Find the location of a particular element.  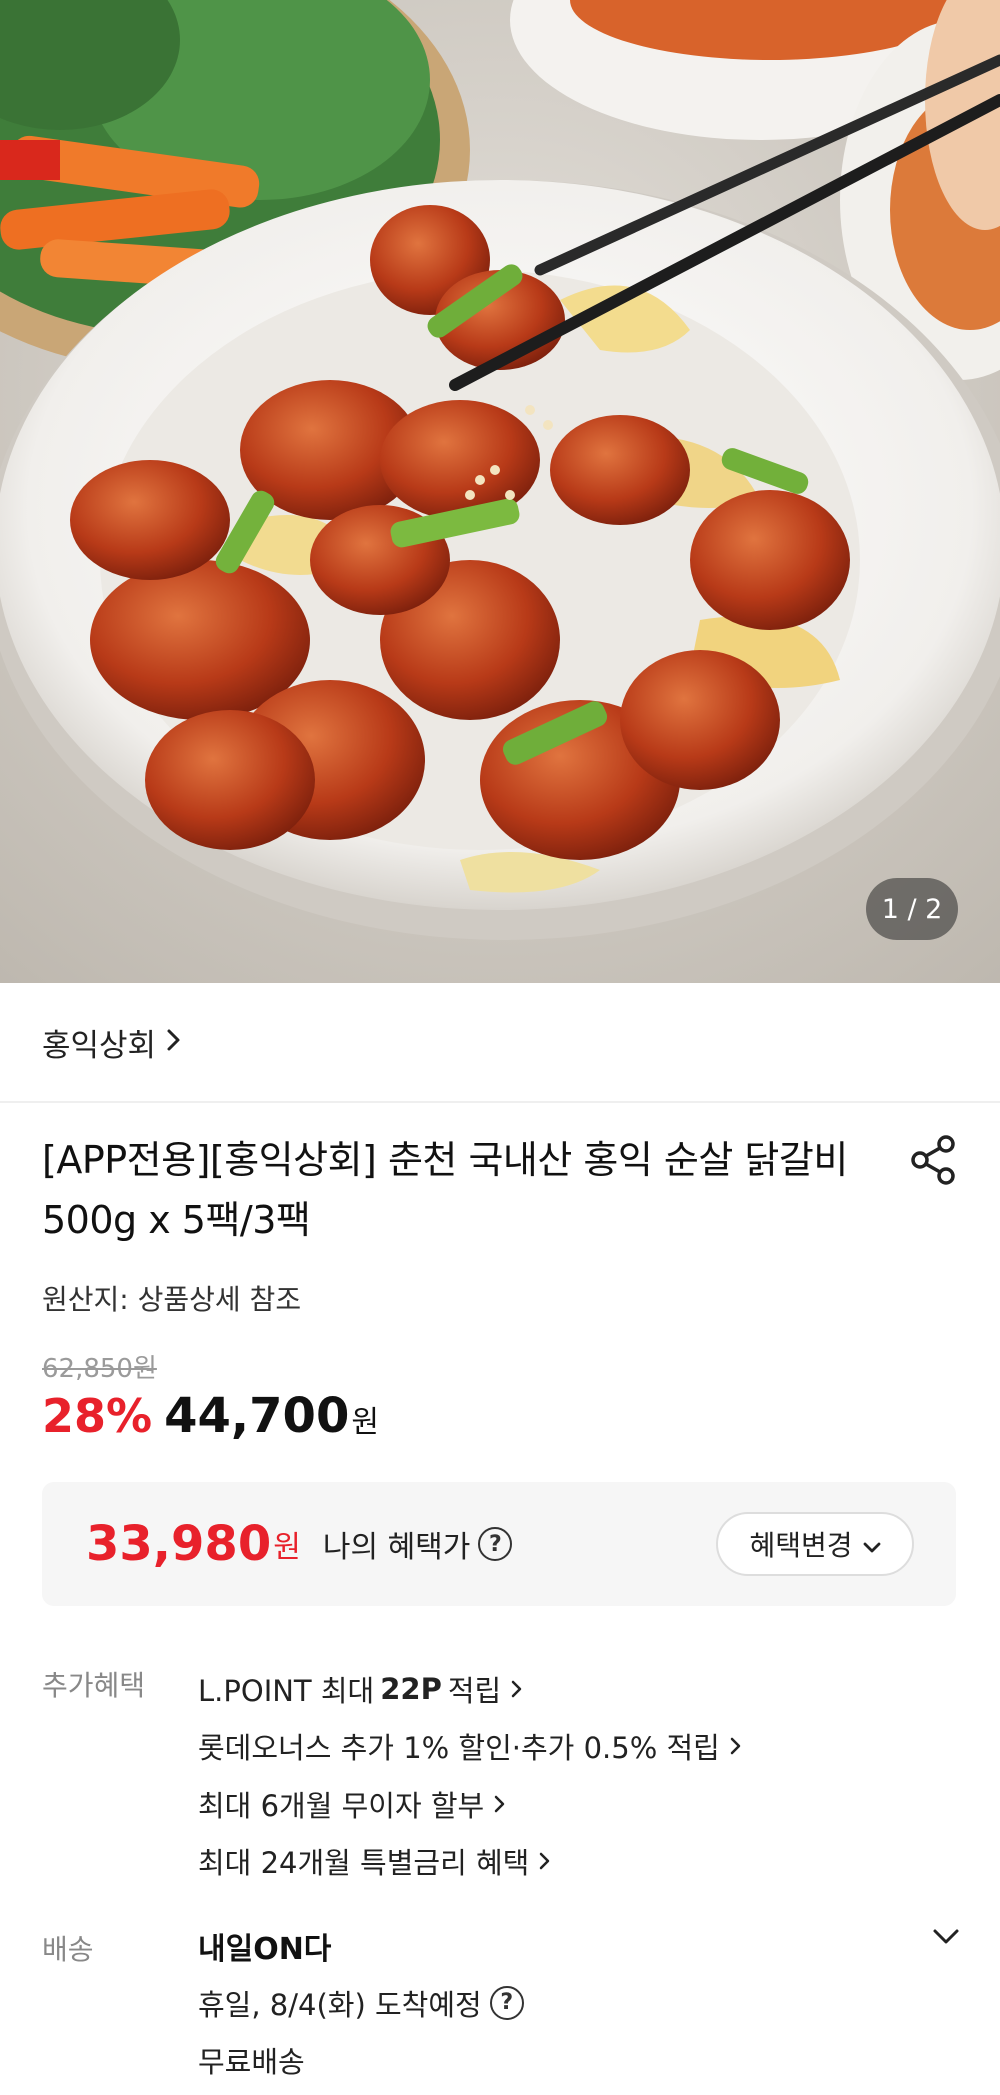

store-name: 홍익상회 is located at coordinates (99, 1045).